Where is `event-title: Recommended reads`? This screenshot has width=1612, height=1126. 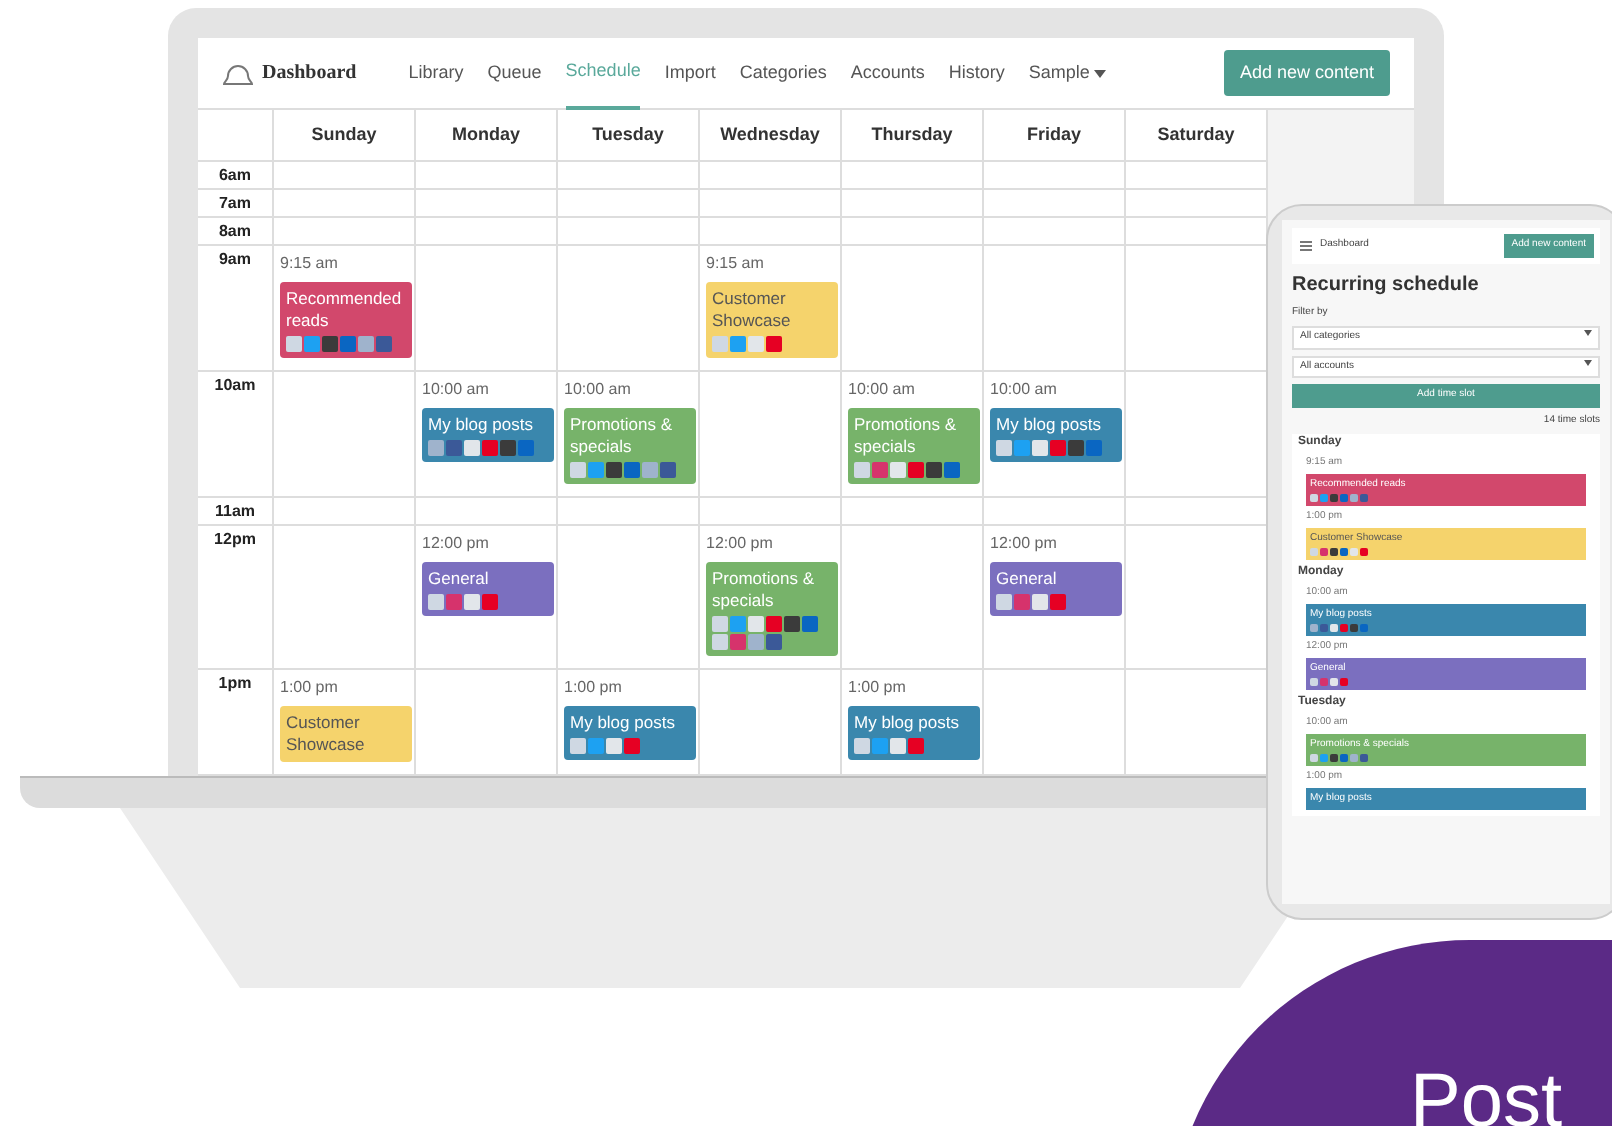 event-title: Recommended reads is located at coordinates (345, 310).